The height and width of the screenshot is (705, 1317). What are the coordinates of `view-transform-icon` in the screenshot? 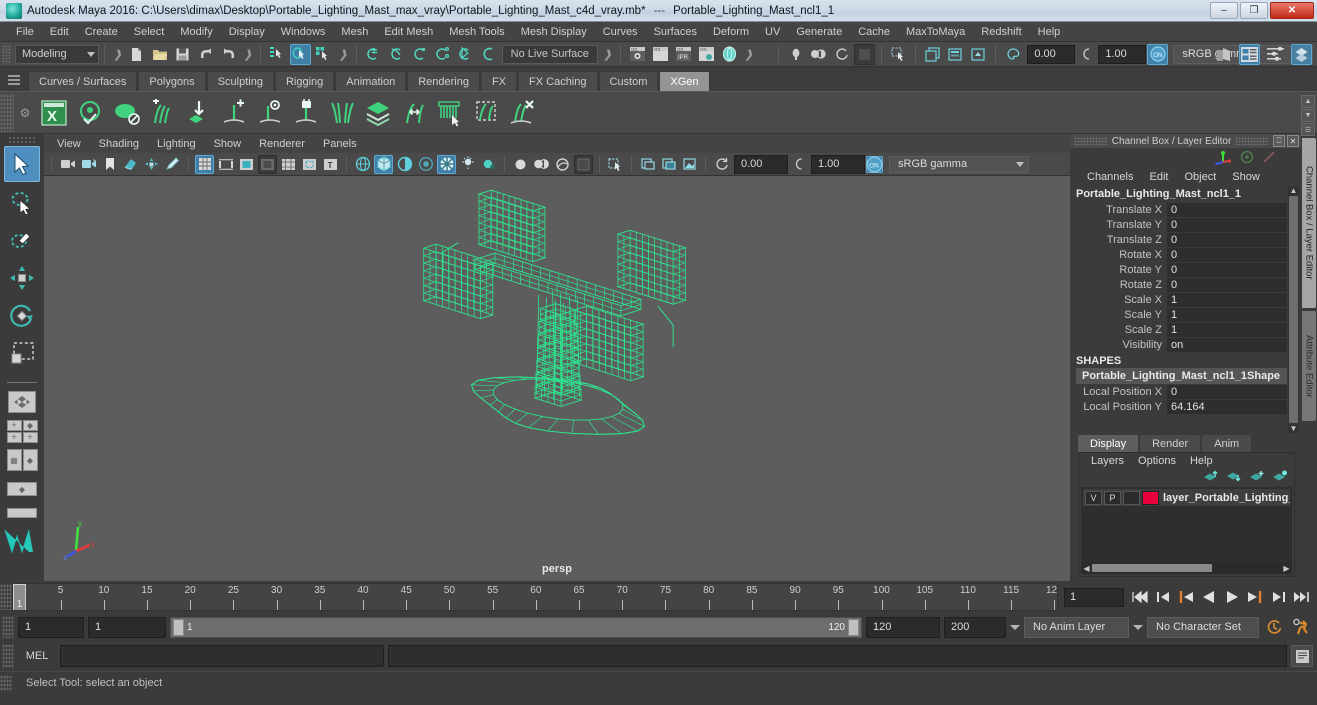 It's located at (865, 54).